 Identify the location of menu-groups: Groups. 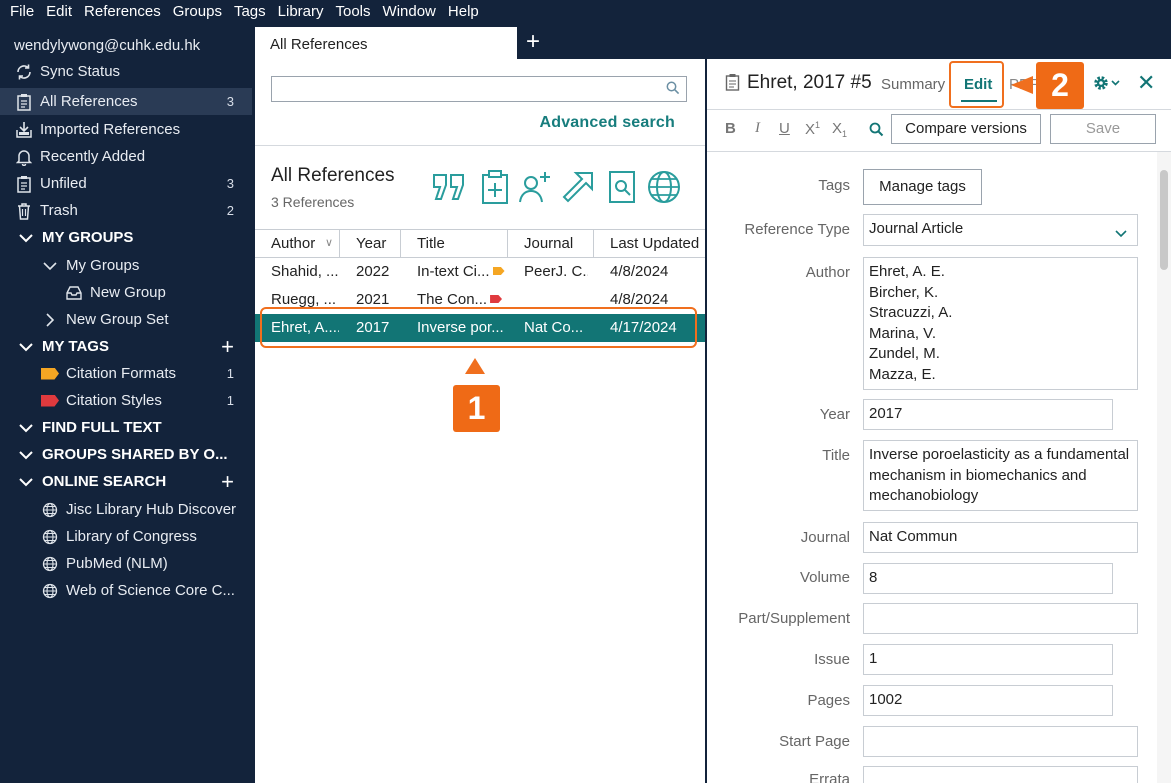
(197, 12).